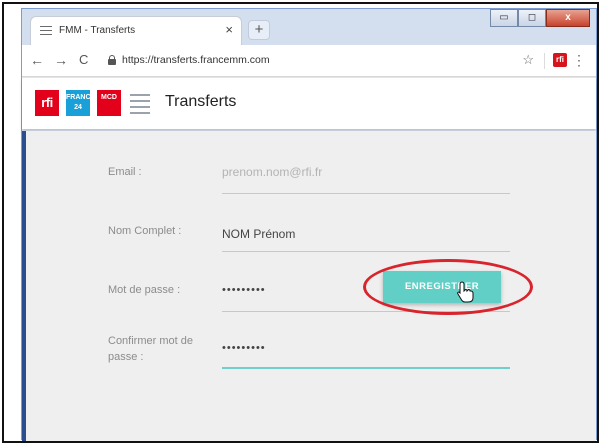  What do you see at coordinates (244, 290) in the screenshot?
I see `password-field: •••••••••` at bounding box center [244, 290].